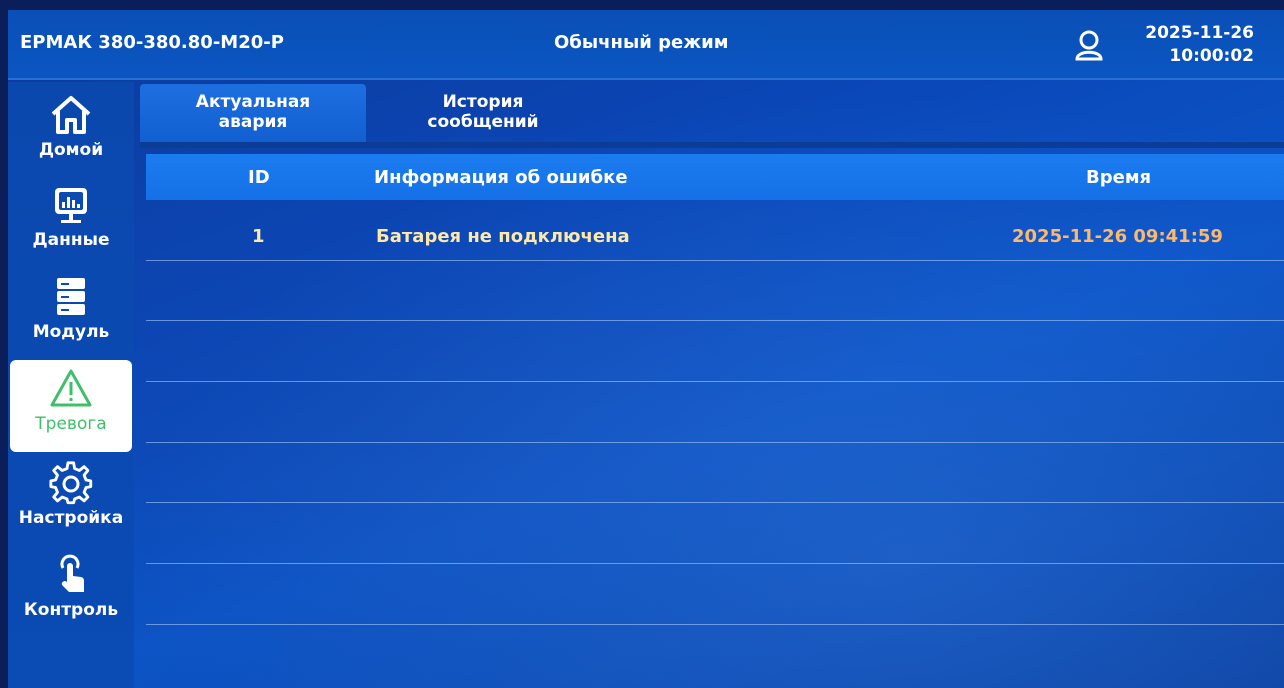 Image resolution: width=1284 pixels, height=688 pixels. I want to click on tab-label-line1: Актуальная, so click(253, 102).